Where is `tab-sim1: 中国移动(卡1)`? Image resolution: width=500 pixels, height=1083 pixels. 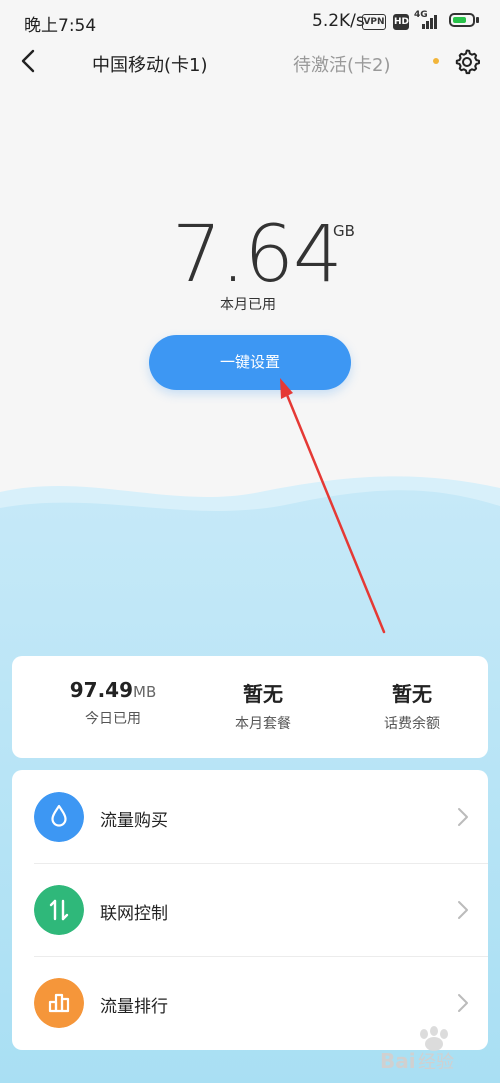 tab-sim1: 中国移动(卡1) is located at coordinates (150, 64).